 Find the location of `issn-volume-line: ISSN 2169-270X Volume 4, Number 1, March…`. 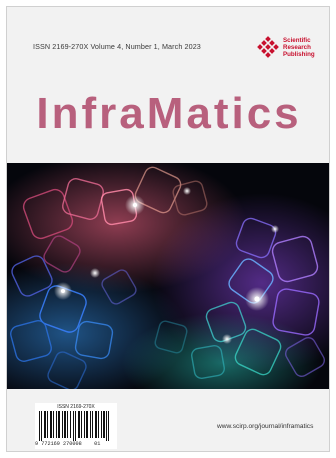

issn-volume-line: ISSN 2169-270X Volume 4, Number 1, March… is located at coordinates (117, 46).